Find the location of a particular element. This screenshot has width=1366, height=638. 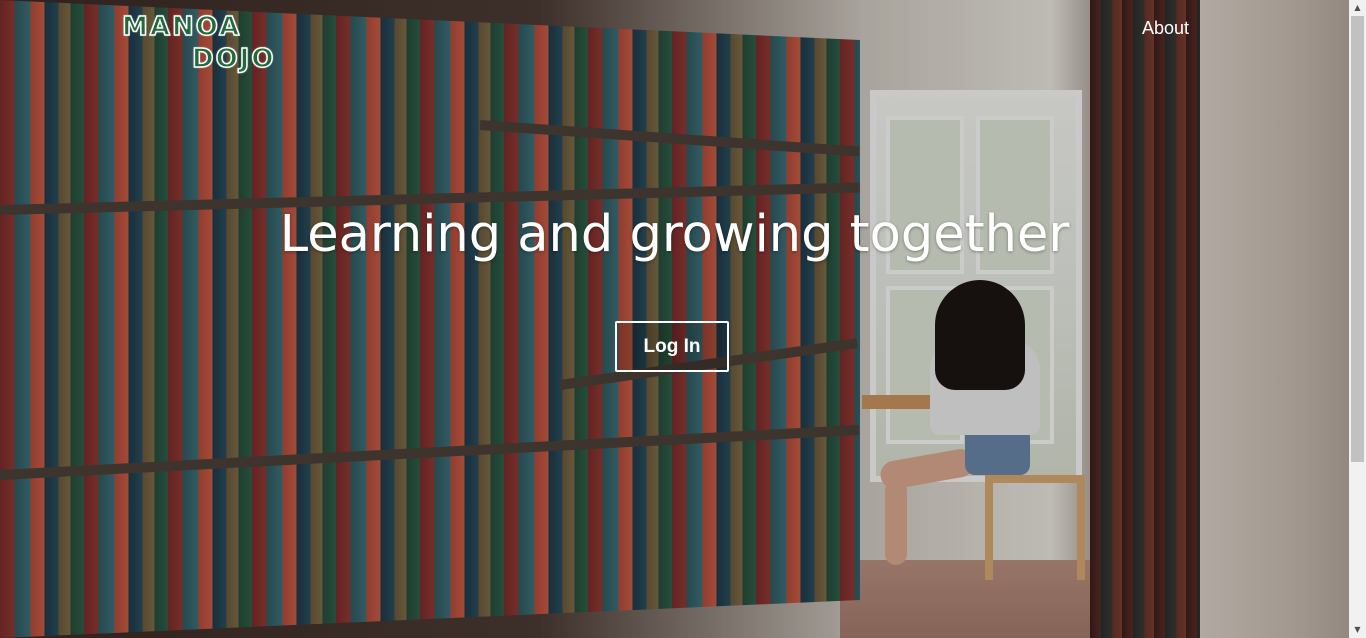

manoa-dojo-logo: MANOA DOJO is located at coordinates (198, 44).